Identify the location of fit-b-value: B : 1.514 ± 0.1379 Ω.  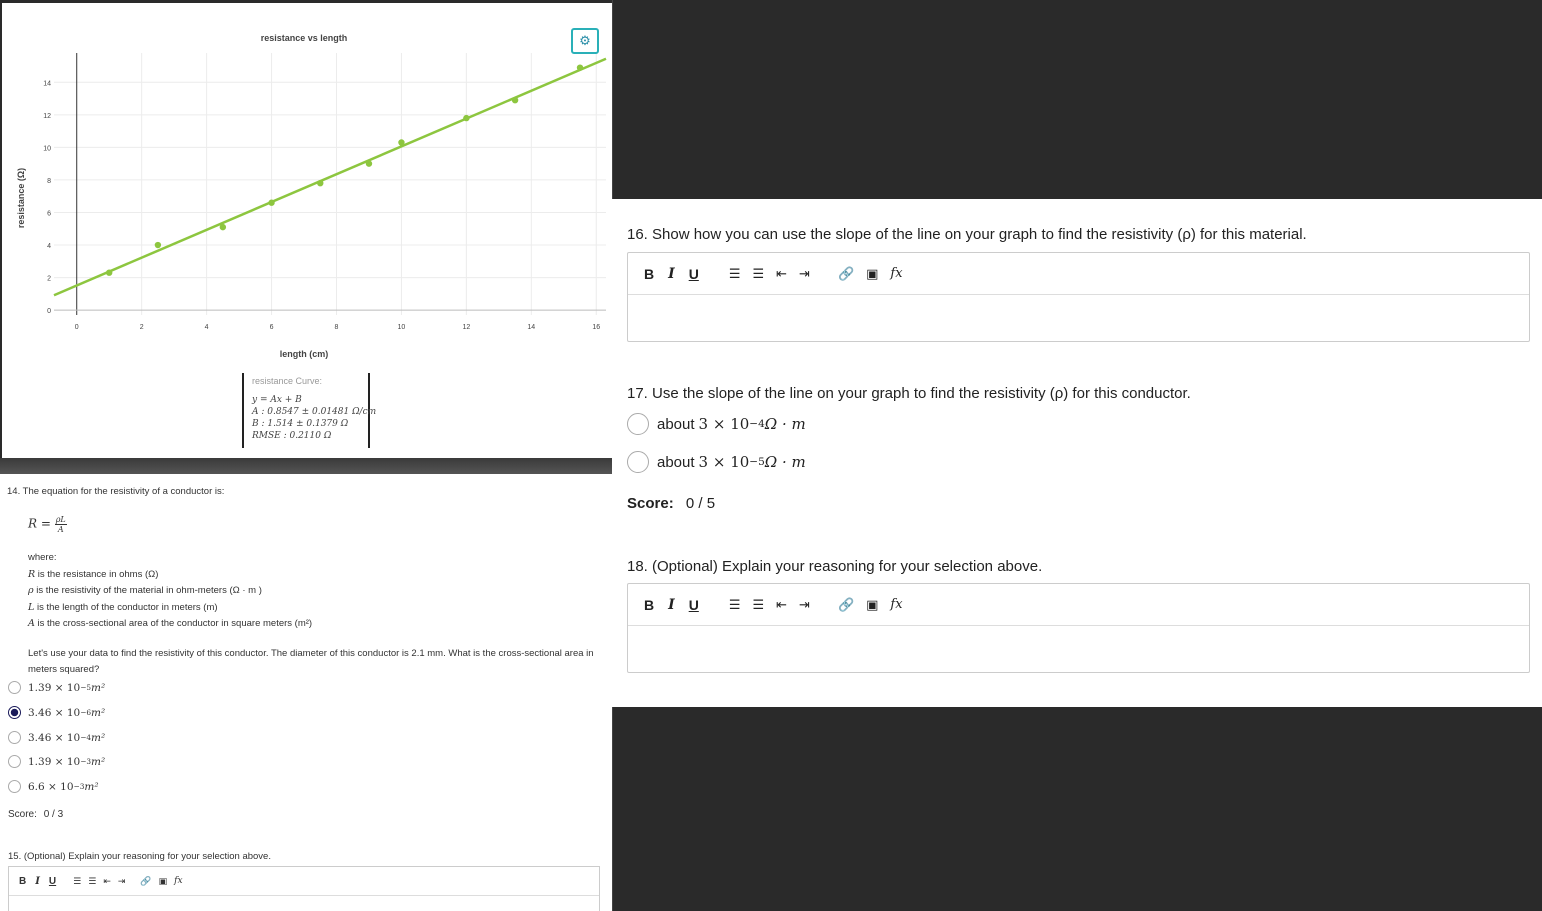
(300, 424).